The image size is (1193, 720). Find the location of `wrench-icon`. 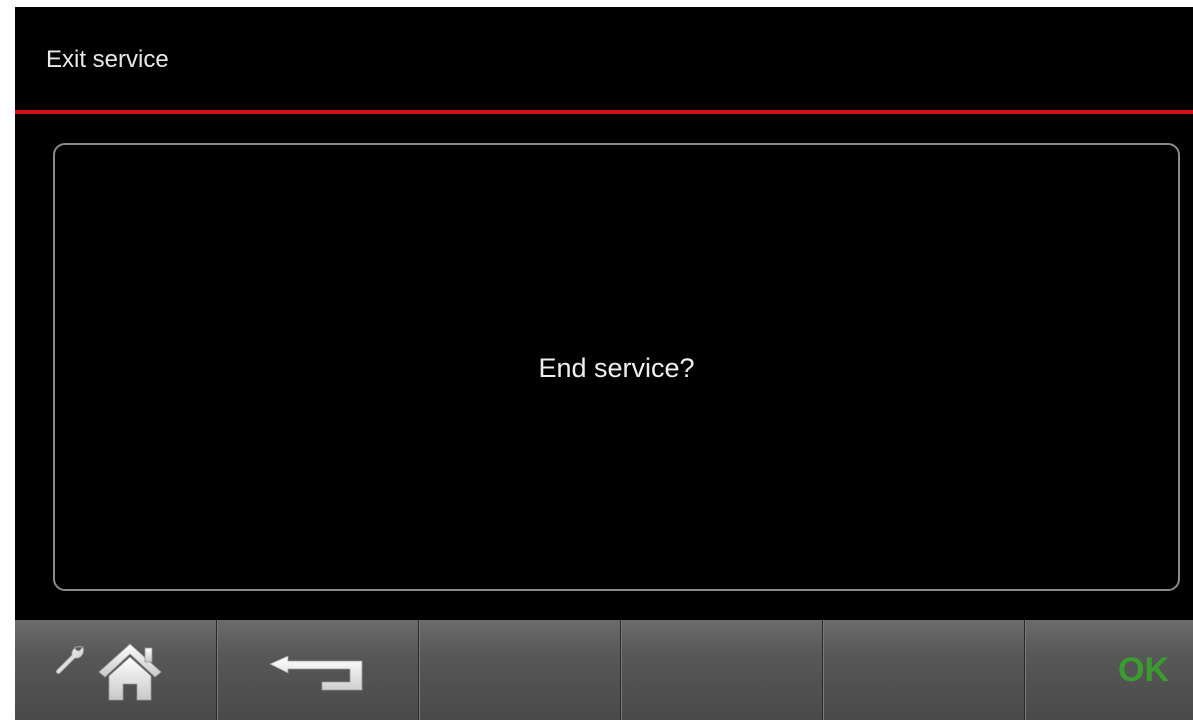

wrench-icon is located at coordinates (69, 660).